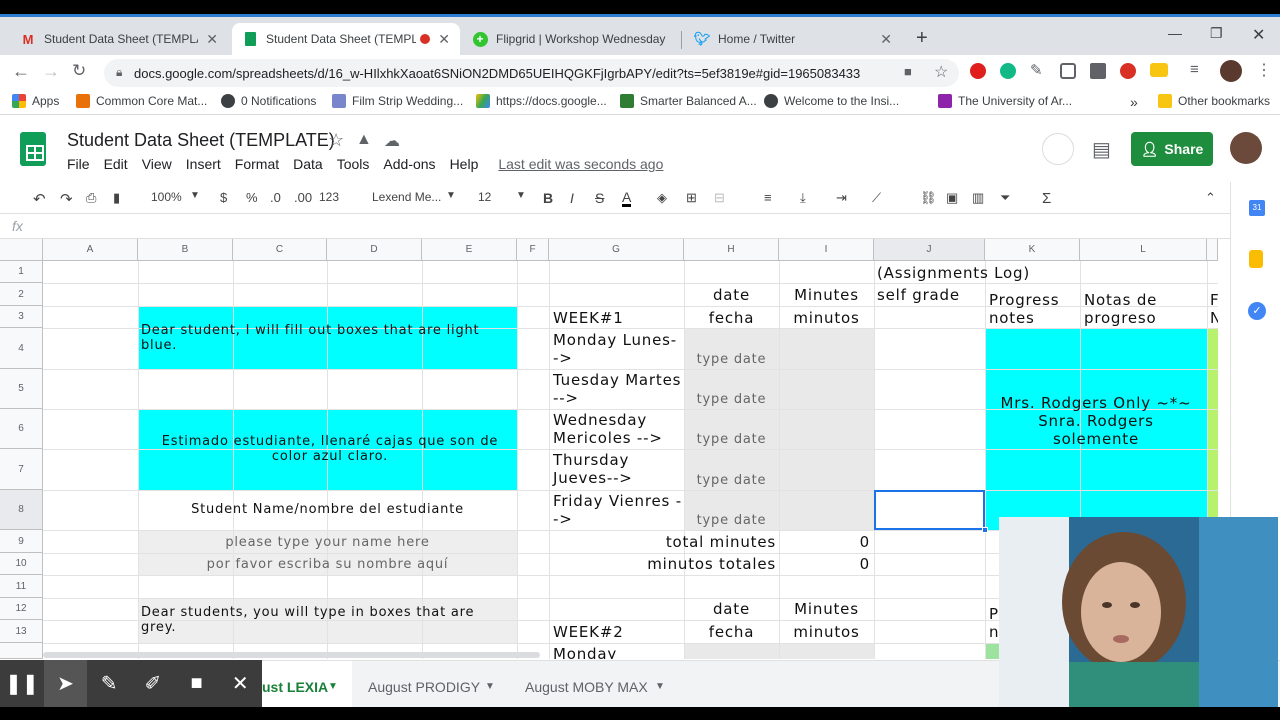  Describe the element at coordinates (826, 250) in the screenshot. I see `column-header: I` at that location.